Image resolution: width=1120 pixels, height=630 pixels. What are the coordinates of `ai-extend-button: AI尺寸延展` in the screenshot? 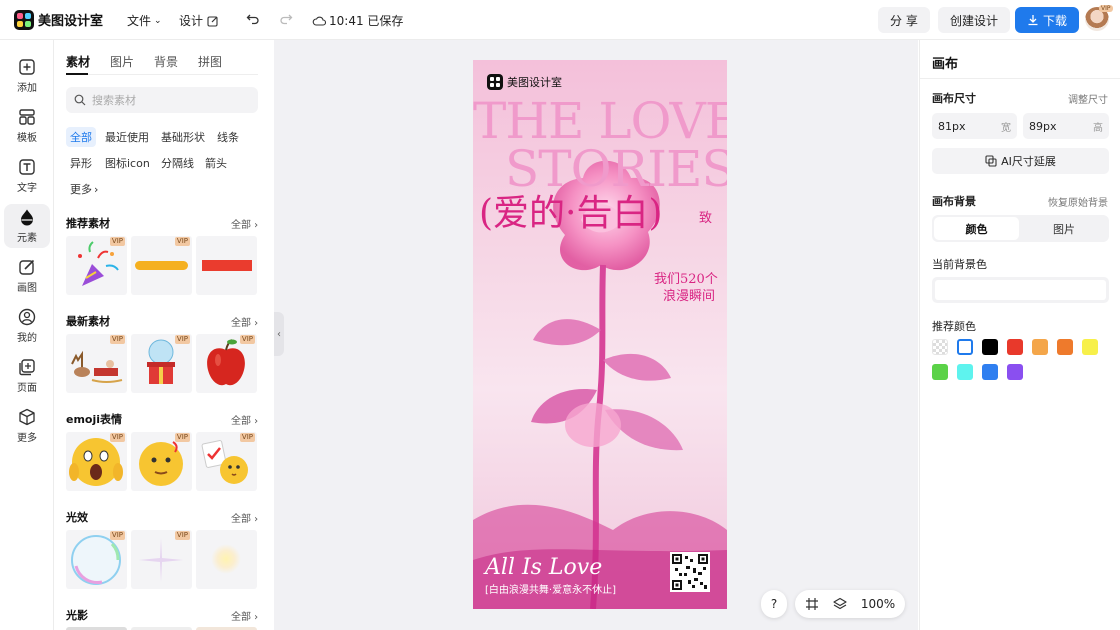 It's located at (1020, 161).